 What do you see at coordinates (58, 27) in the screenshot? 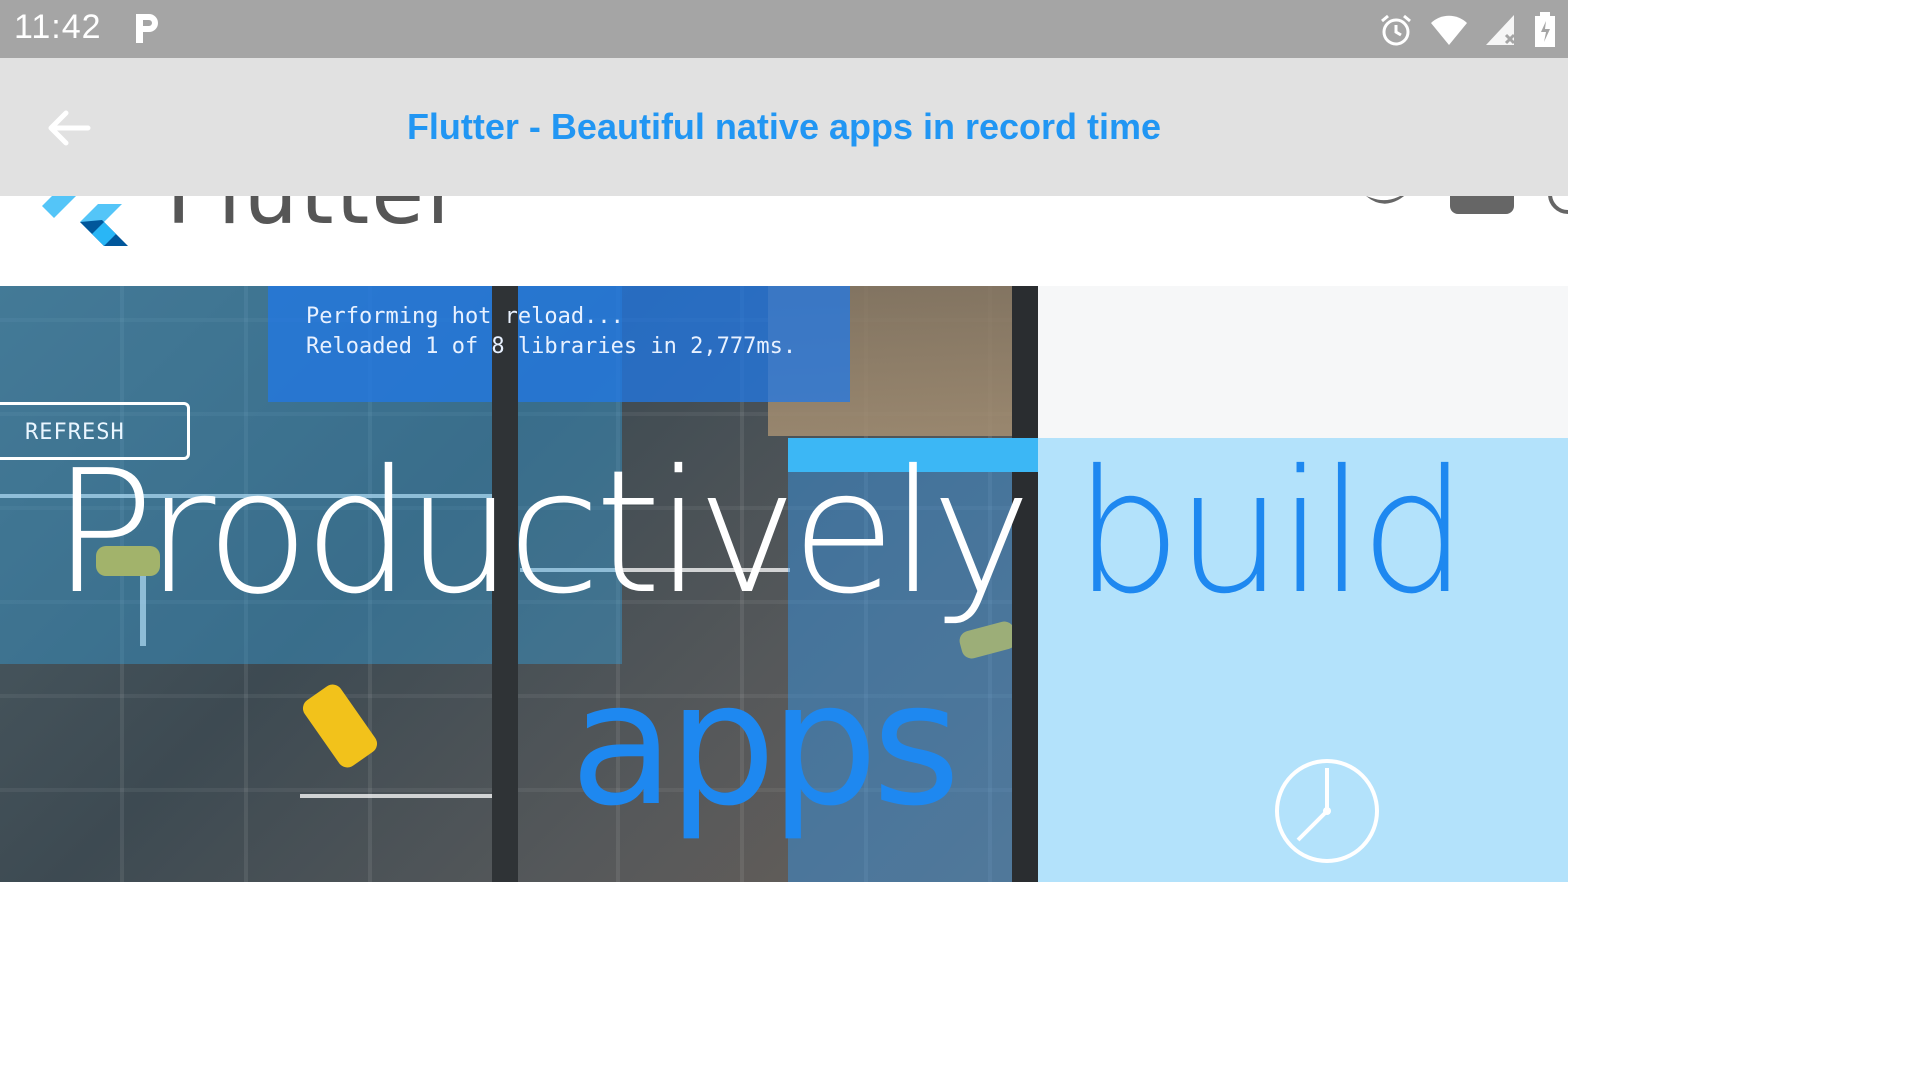
I see `status-time: 11:42` at bounding box center [58, 27].